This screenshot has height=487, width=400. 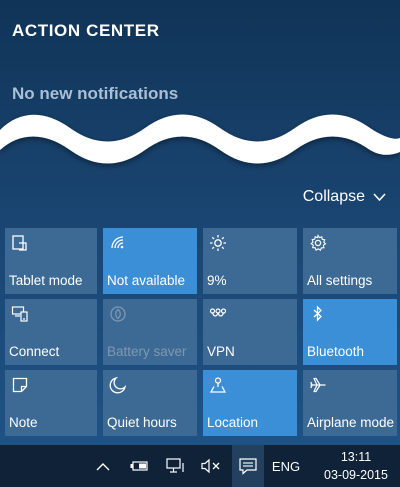 What do you see at coordinates (34, 351) in the screenshot?
I see `tile-label: Connect` at bounding box center [34, 351].